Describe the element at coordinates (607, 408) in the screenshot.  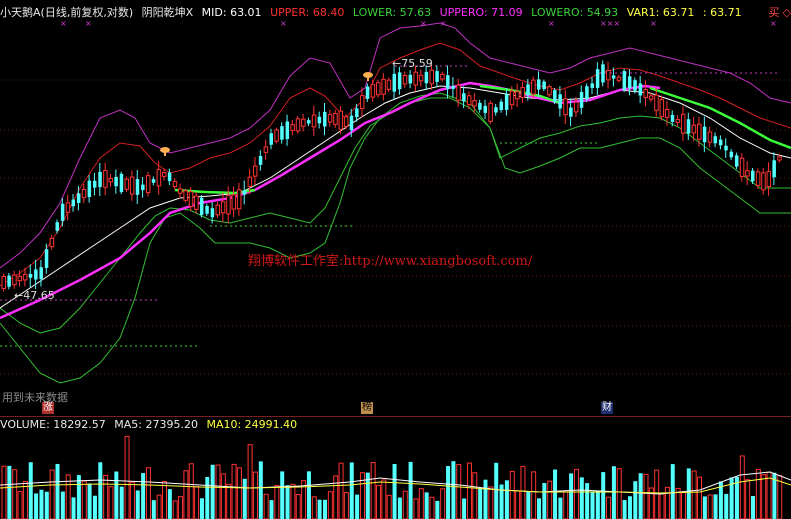
I see `badge-cai: 财` at that location.